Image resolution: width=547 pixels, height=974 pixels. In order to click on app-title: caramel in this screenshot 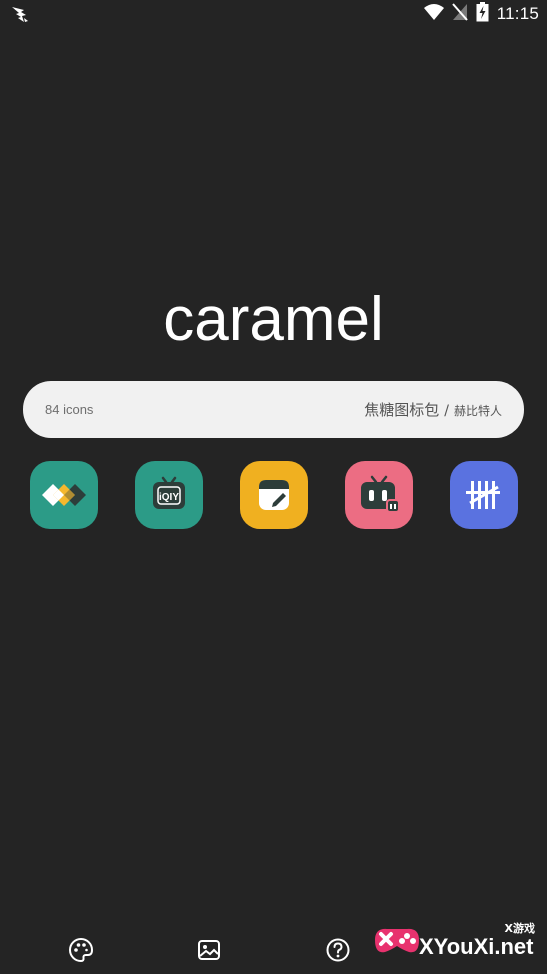, I will do `click(273, 319)`.